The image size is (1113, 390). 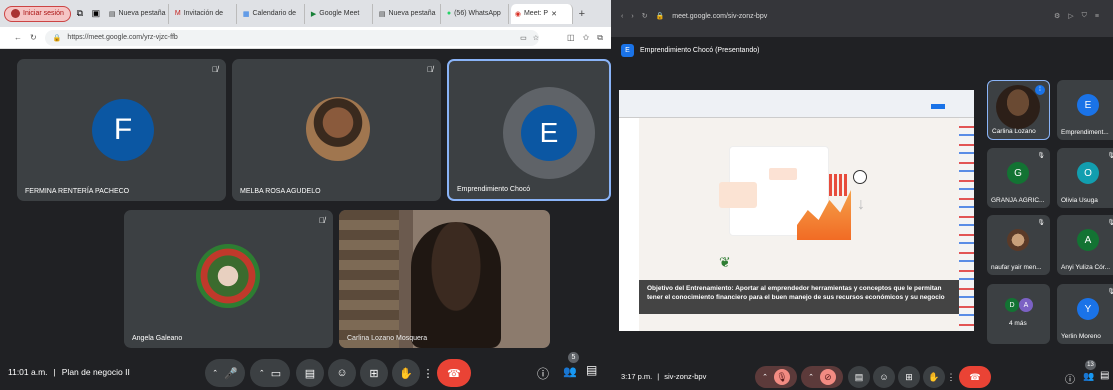 I want to click on back-icon: ‹, so click(x=622, y=16).